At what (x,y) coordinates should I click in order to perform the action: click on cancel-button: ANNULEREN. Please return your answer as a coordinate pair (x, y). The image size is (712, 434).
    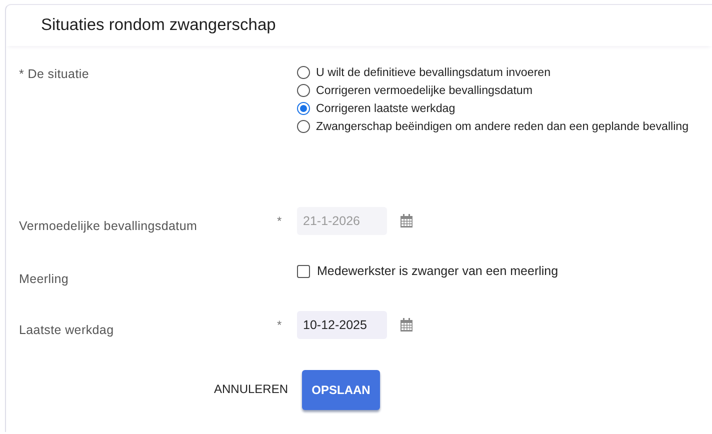
    Looking at the image, I should click on (258, 385).